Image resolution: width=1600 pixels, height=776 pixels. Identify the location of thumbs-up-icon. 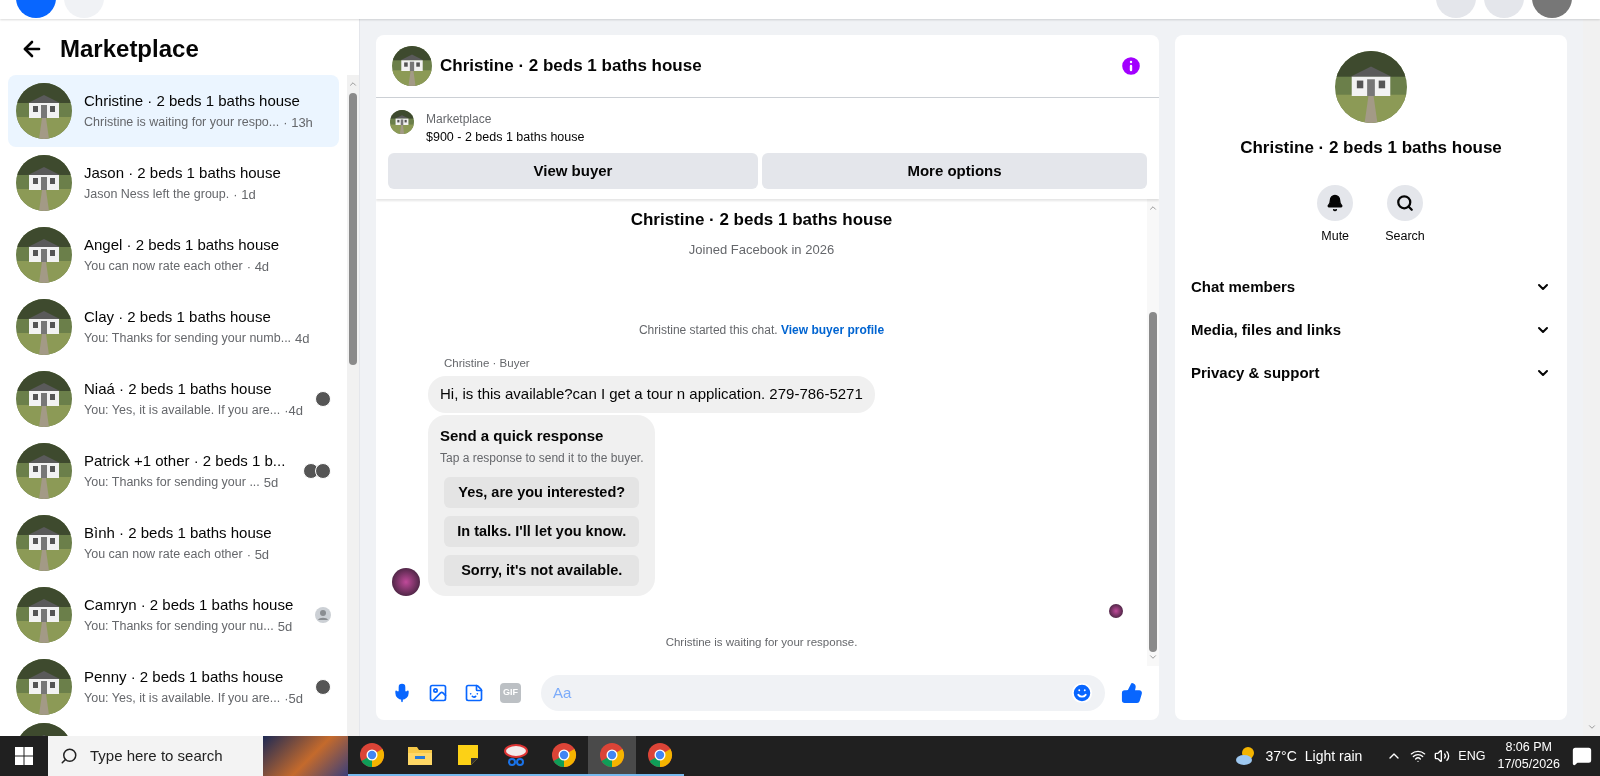
(1132, 693).